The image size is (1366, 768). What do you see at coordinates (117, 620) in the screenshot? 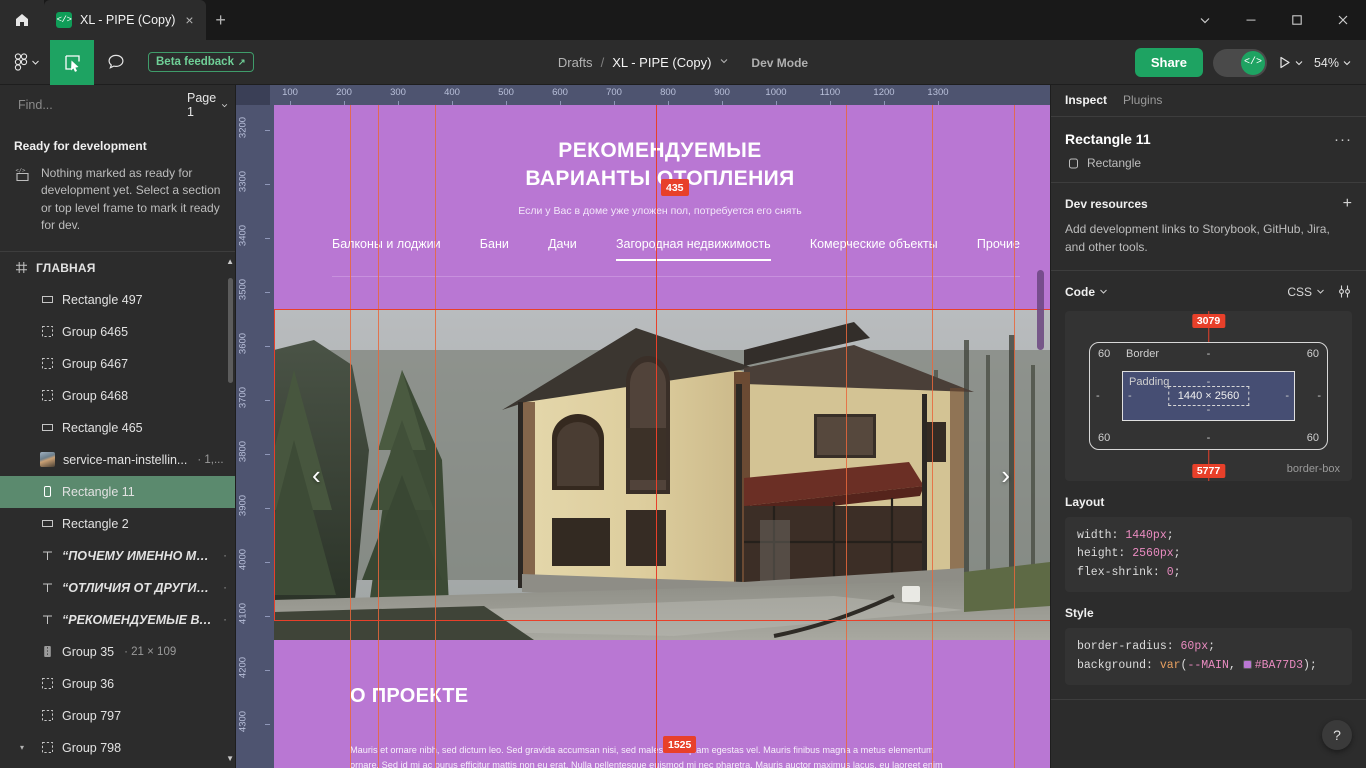
I see `layer-row-: “РЕКОМЕНДУЕМЫЕ ВАРИ... ·` at bounding box center [117, 620].